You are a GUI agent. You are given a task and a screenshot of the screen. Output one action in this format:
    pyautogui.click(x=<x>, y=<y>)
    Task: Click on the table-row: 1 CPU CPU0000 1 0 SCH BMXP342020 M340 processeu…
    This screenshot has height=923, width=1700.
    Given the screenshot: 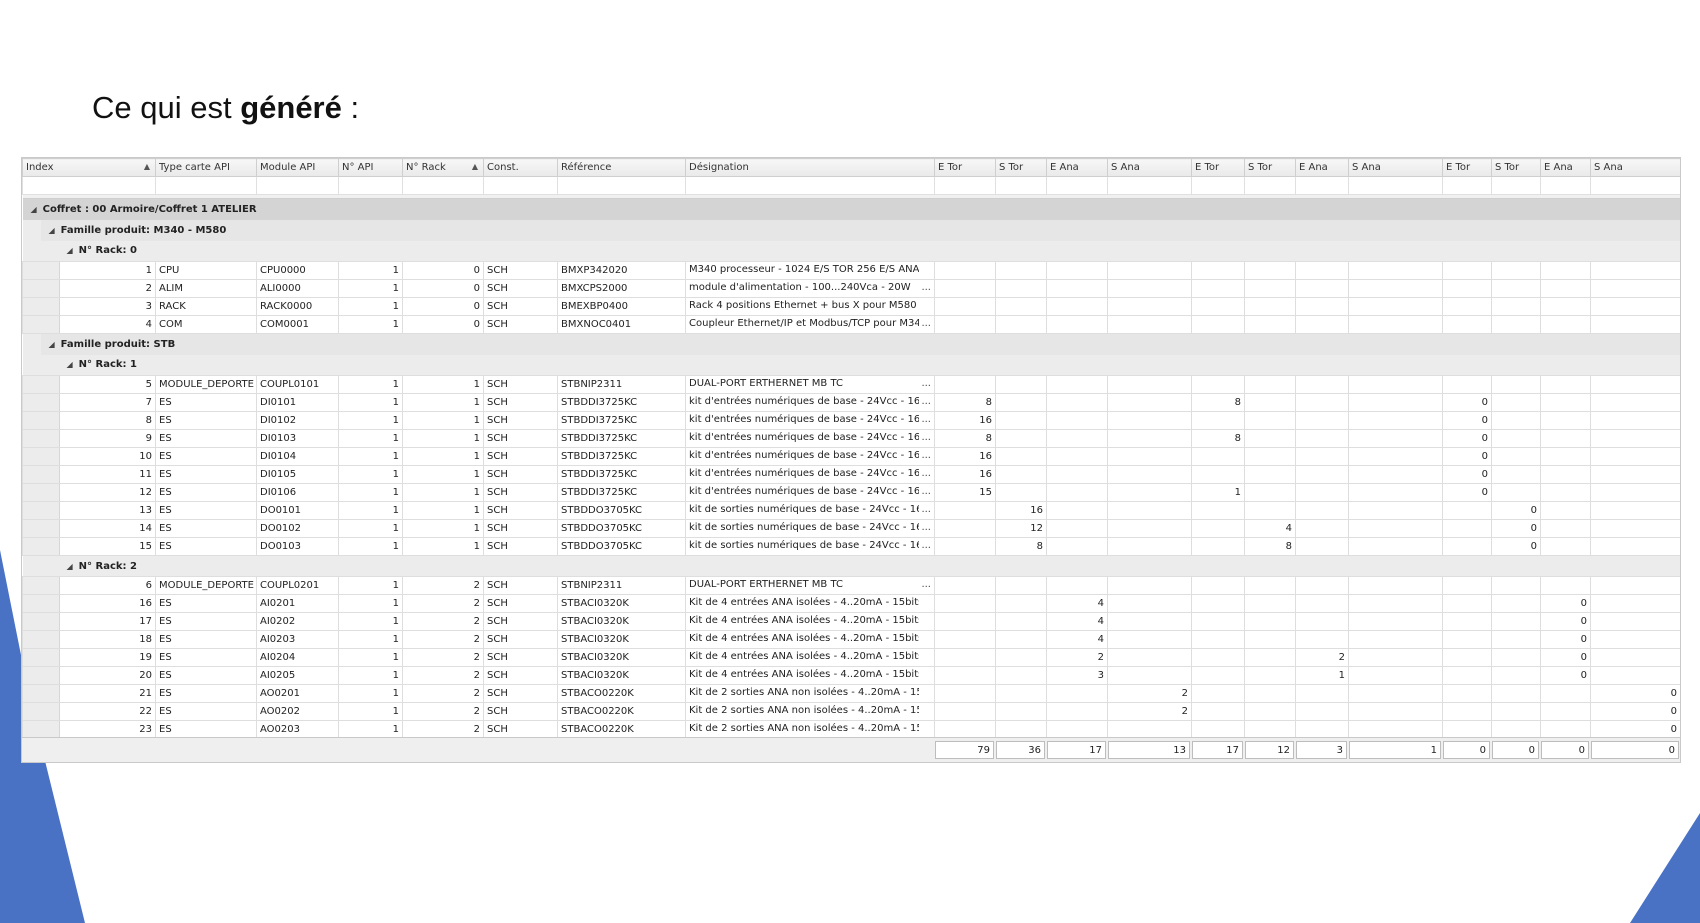 What is the action you would take?
    pyautogui.click(x=851, y=270)
    